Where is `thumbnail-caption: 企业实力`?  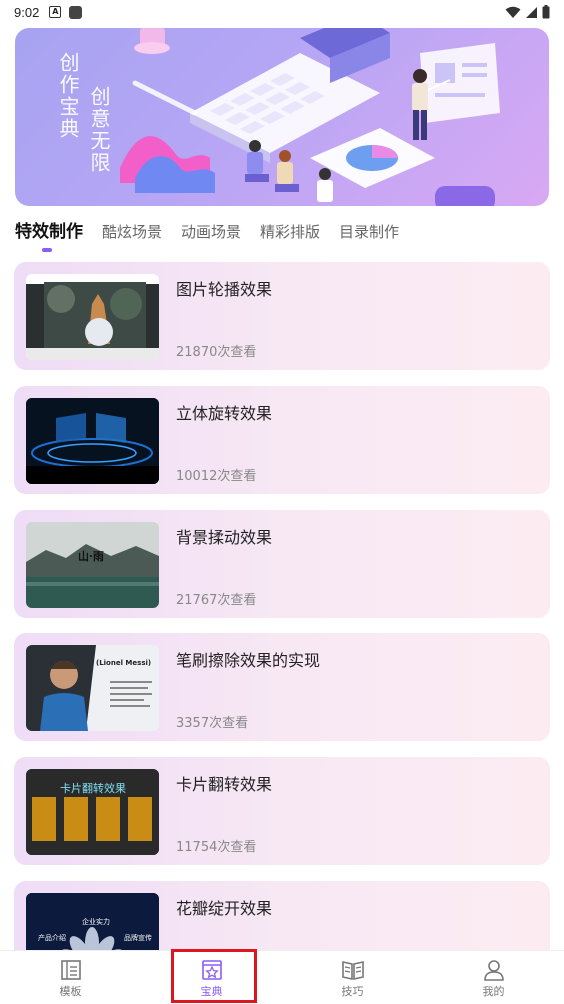 thumbnail-caption: 企业实力 is located at coordinates (96, 922).